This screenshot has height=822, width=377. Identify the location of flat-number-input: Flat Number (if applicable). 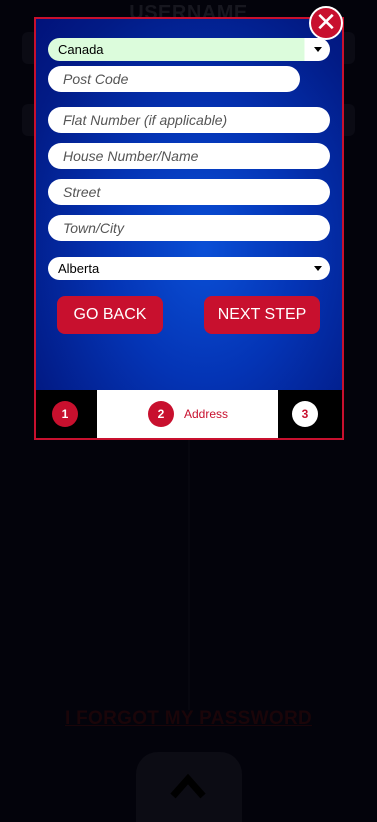
(189, 120).